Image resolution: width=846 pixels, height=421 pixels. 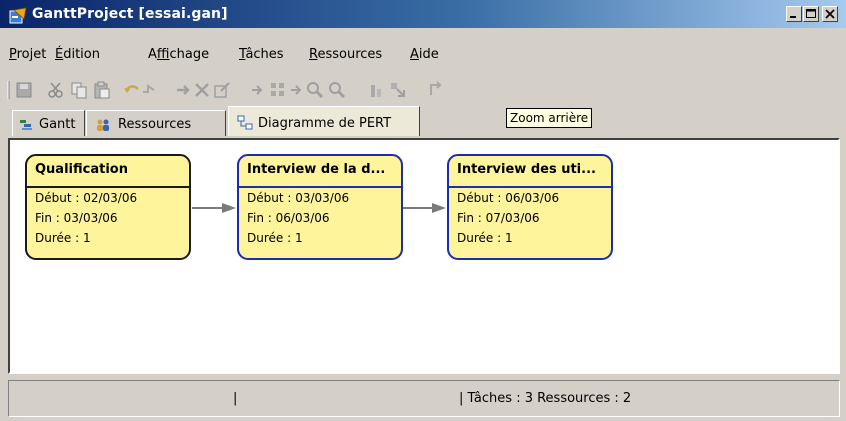 I want to click on menu-aide: Aide, so click(x=424, y=54).